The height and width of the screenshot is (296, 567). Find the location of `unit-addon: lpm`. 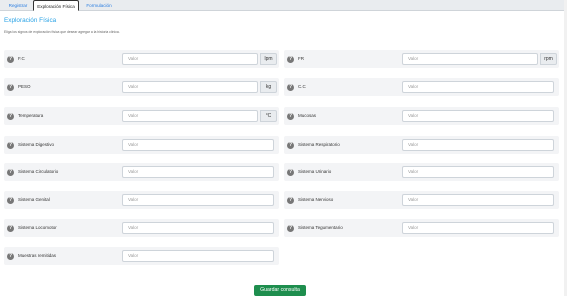

unit-addon: lpm is located at coordinates (268, 59).